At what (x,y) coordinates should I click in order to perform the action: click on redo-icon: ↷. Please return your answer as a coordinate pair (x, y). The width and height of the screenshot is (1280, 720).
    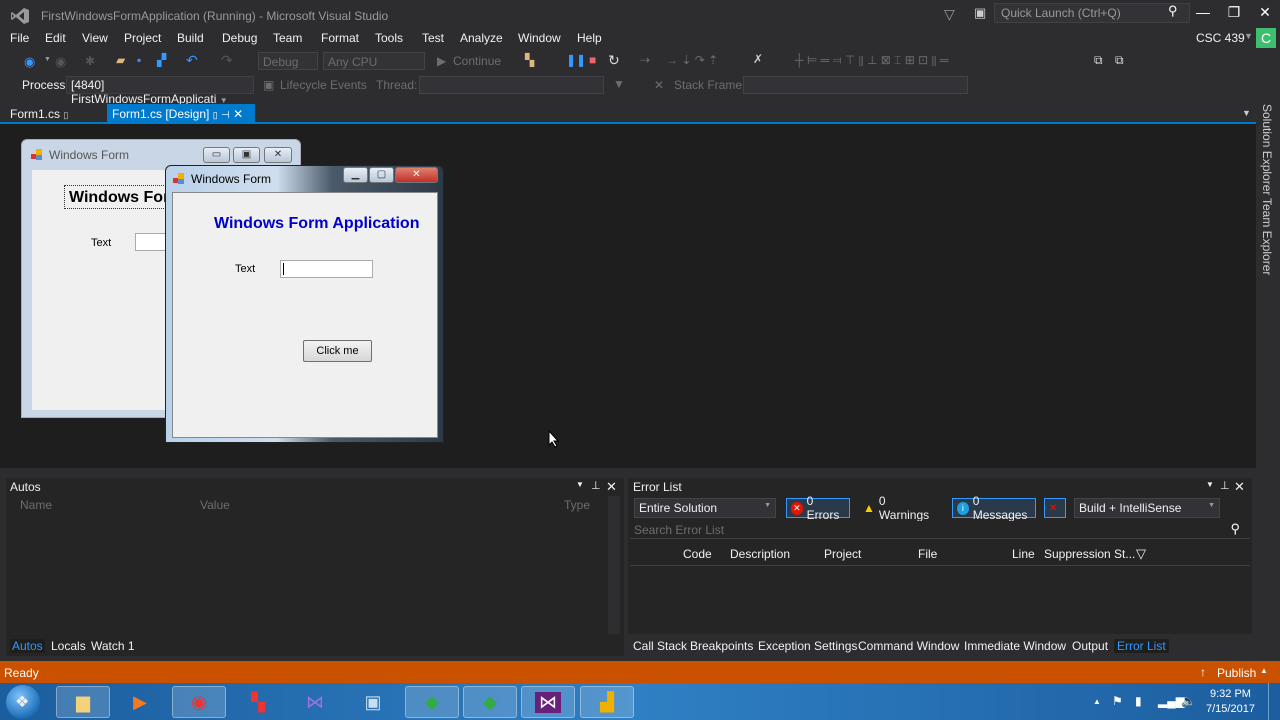
    Looking at the image, I should click on (227, 60).